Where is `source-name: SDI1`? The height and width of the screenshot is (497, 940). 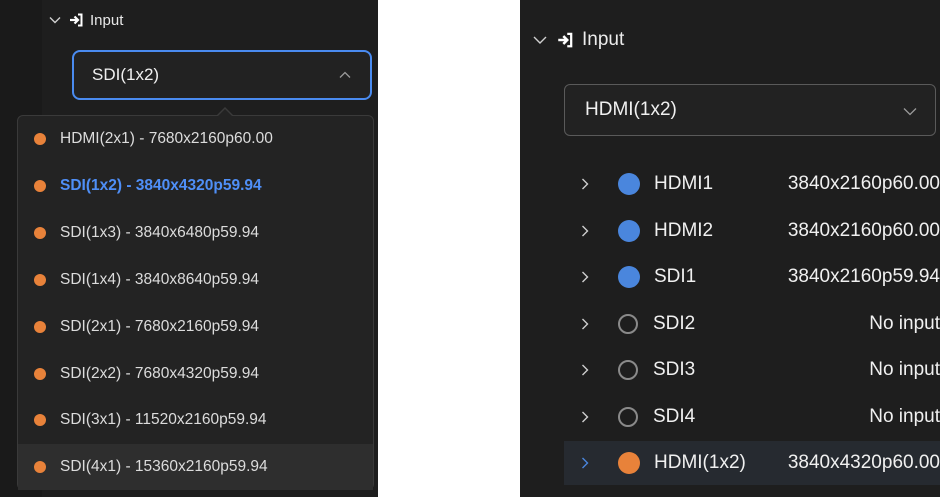 source-name: SDI1 is located at coordinates (675, 276).